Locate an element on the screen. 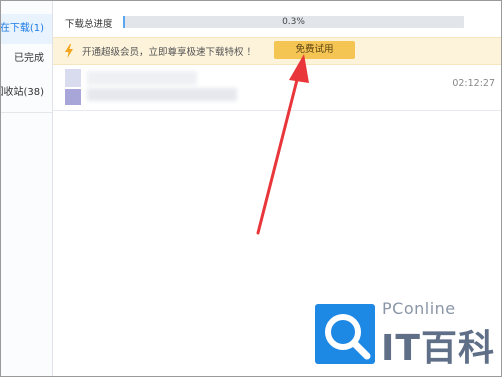 This screenshot has height=377, width=502. task-row: 02:12:27 is located at coordinates (277, 87).